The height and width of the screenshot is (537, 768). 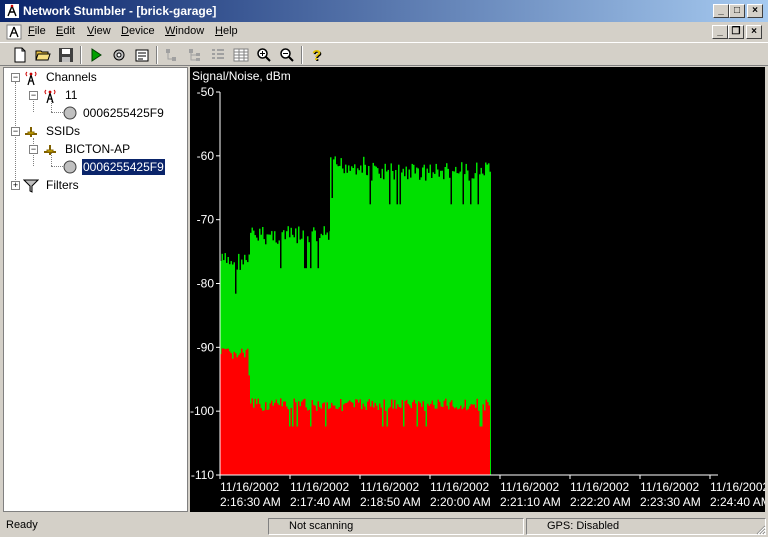 What do you see at coordinates (737, 11) in the screenshot?
I see `maximize-button: □` at bounding box center [737, 11].